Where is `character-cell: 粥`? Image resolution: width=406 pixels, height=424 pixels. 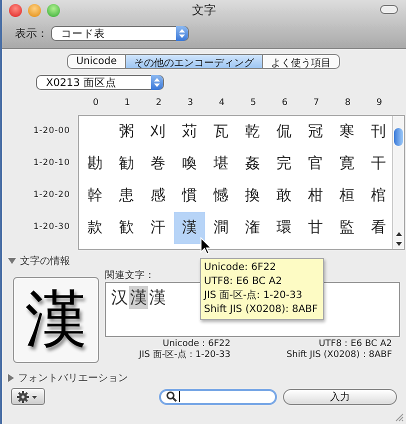
character-cell: 粥 is located at coordinates (126, 132).